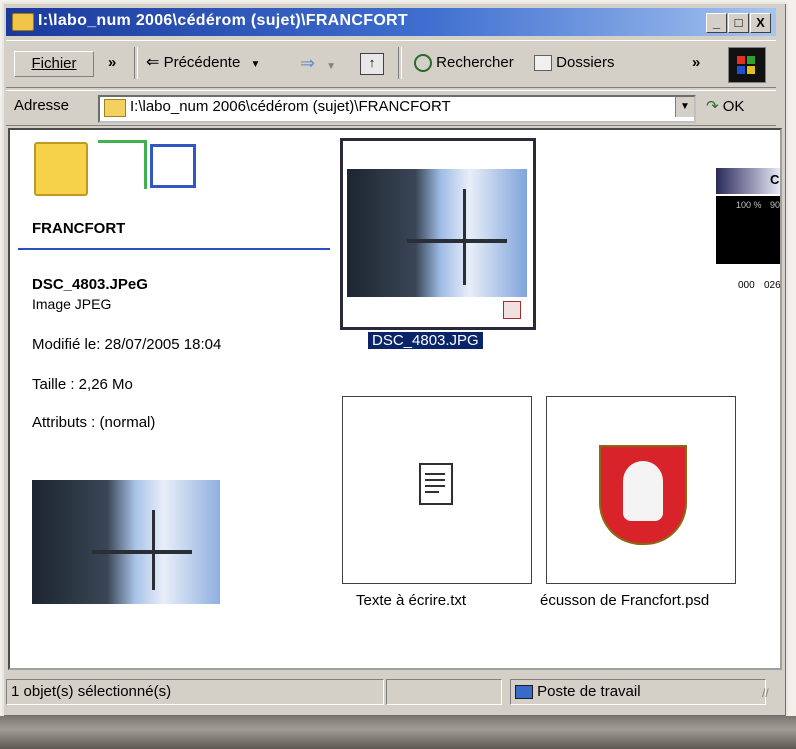 This screenshot has width=796, height=749. What do you see at coordinates (79, 228) in the screenshot?
I see `folder-name: FRANCFORT` at bounding box center [79, 228].